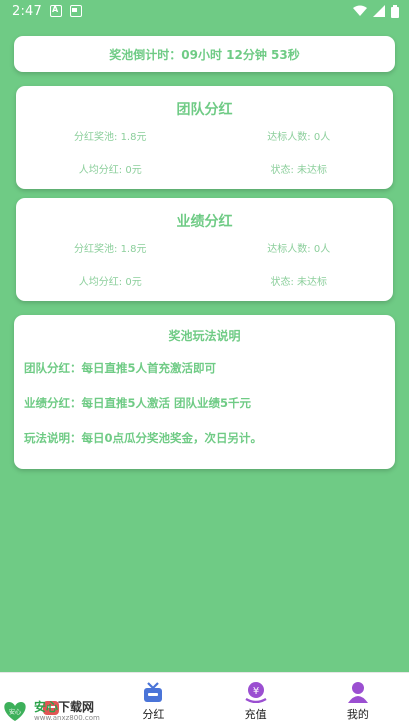 The height and width of the screenshot is (727, 409). What do you see at coordinates (395, 11) in the screenshot?
I see `battery-icon` at bounding box center [395, 11].